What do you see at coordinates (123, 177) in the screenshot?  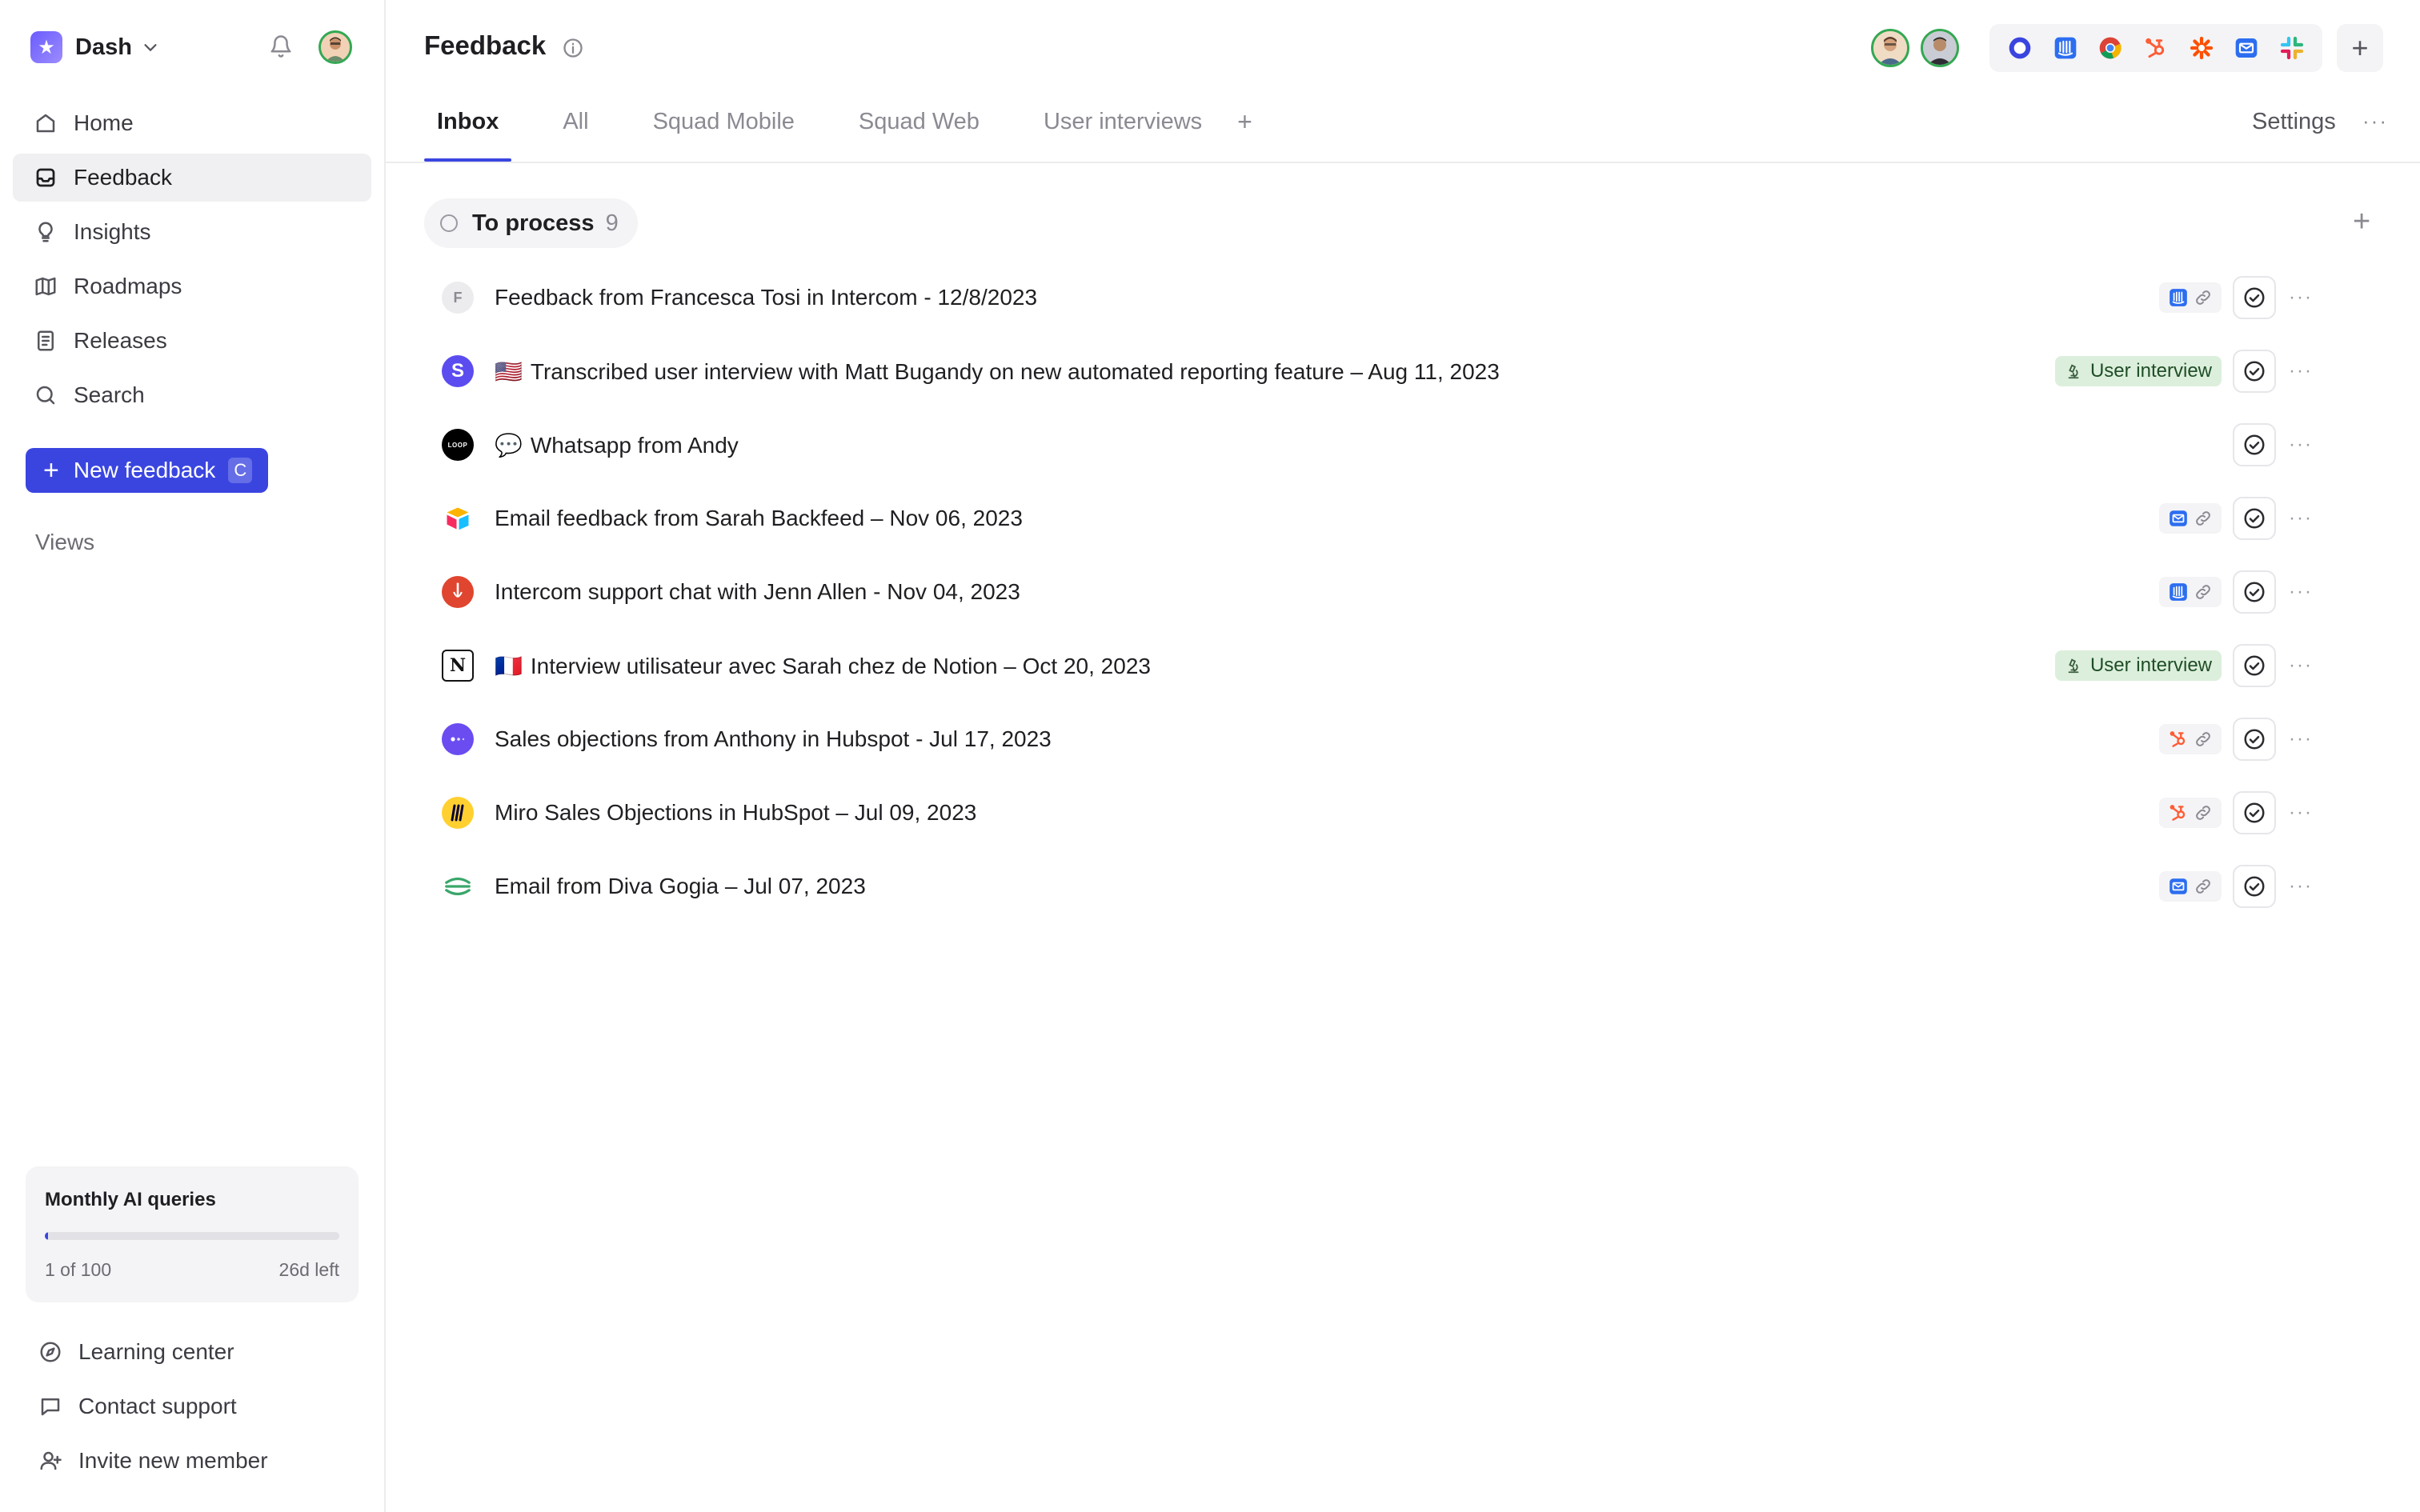 I see `sidebar-item-label: Feedback` at bounding box center [123, 177].